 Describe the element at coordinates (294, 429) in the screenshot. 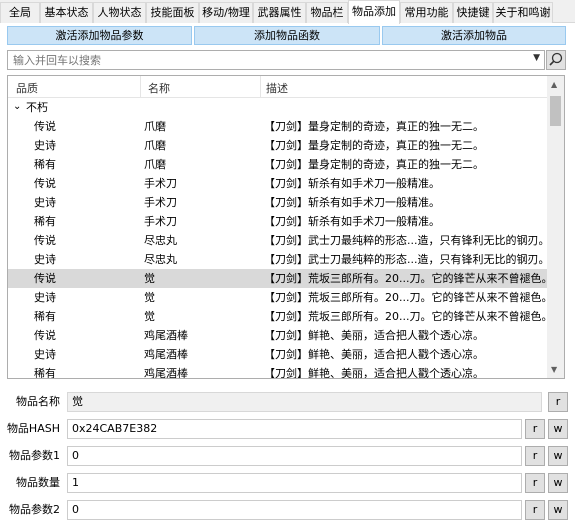

I see `item-hash-field: 0x24CAB7E382` at that location.